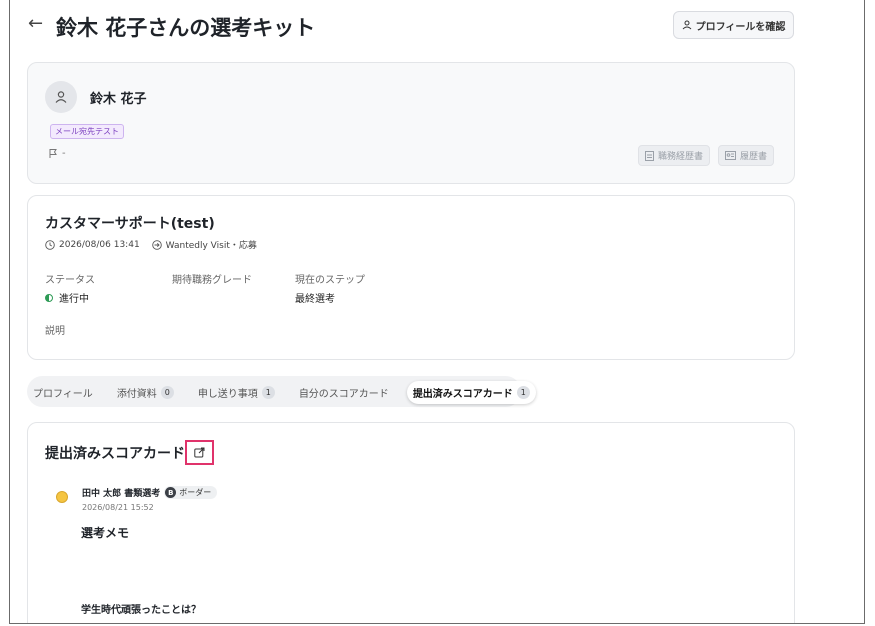 The image size is (875, 626). Describe the element at coordinates (730, 155) in the screenshot. I see `id-card-icon` at that location.